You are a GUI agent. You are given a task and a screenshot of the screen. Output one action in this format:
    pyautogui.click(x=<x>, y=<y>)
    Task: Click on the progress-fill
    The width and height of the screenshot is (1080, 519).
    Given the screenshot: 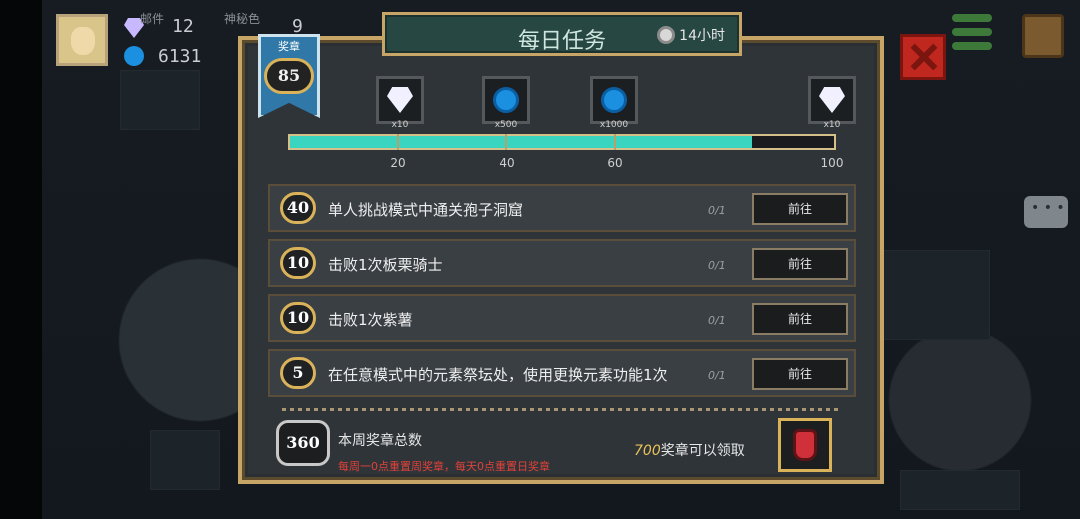 What is the action you would take?
    pyautogui.click(x=521, y=142)
    